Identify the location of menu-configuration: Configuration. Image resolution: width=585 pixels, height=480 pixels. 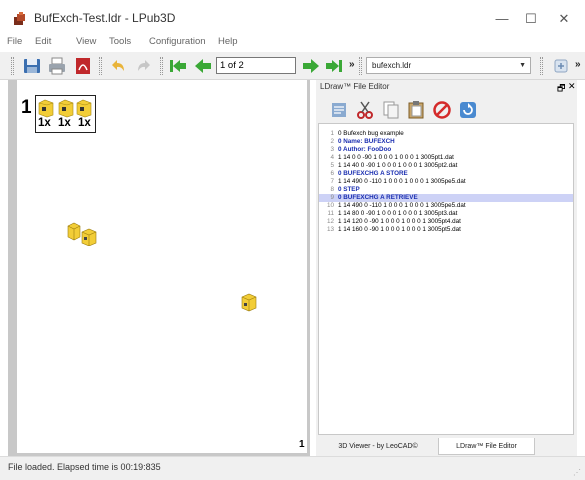
(177, 41).